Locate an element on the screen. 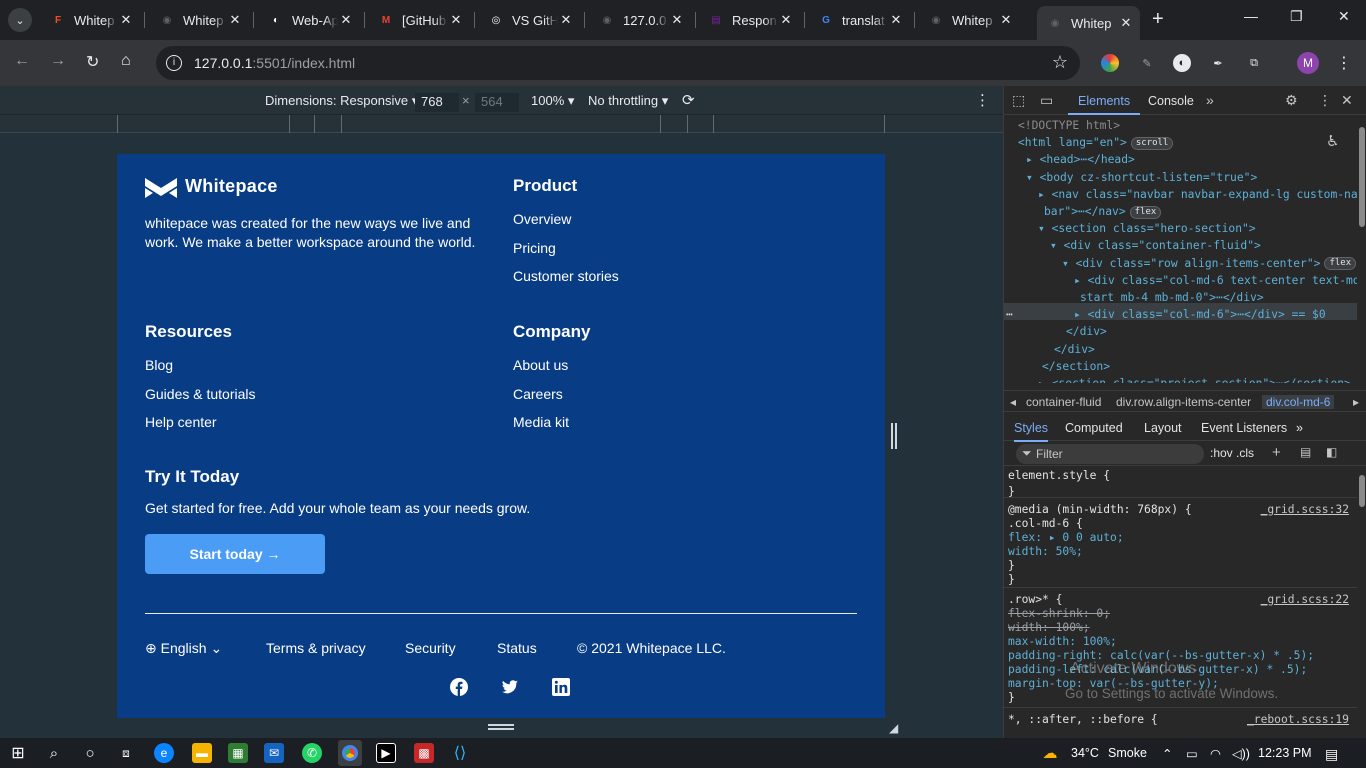 The height and width of the screenshot is (768, 1366). viewport-resize-handle-right is located at coordinates (894, 436).